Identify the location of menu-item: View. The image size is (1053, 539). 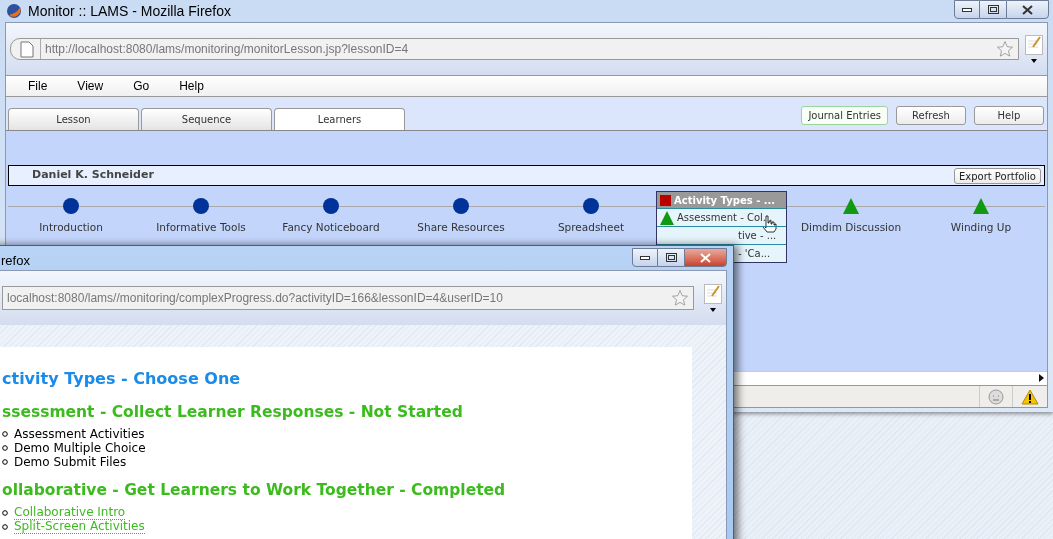
(90, 86).